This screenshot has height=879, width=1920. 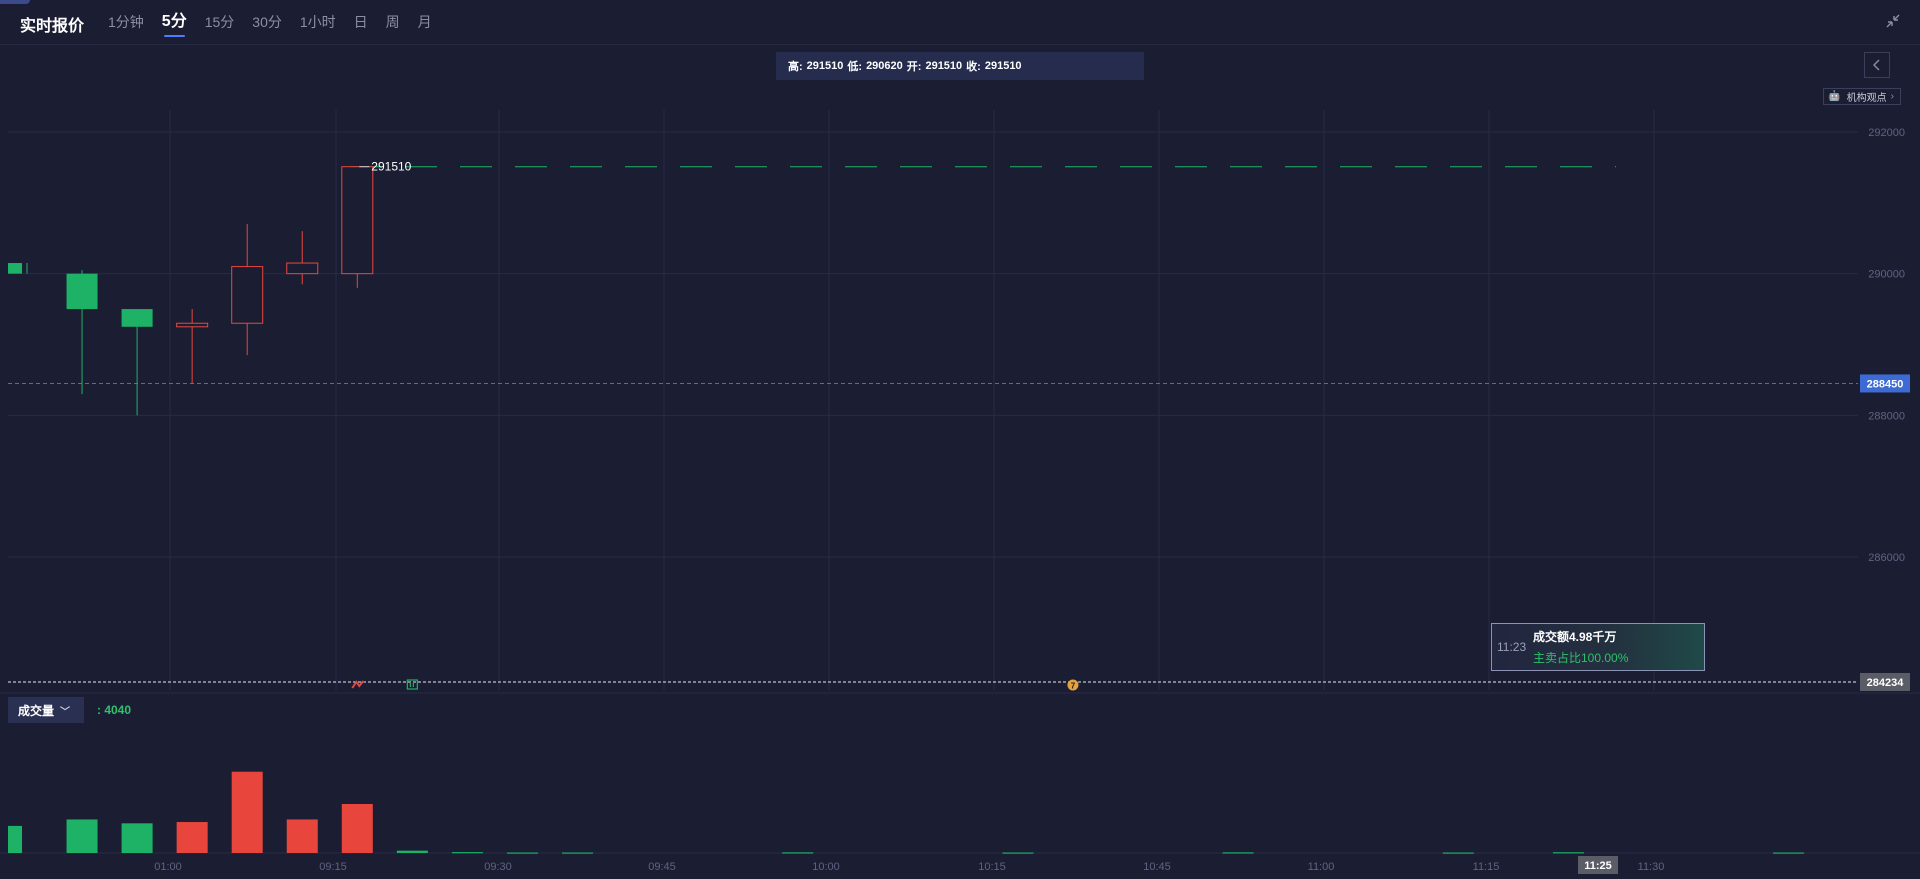 What do you see at coordinates (1157, 867) in the screenshot?
I see `x-tick-label-6: 10:45` at bounding box center [1157, 867].